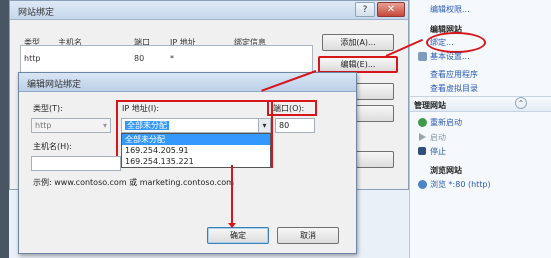  Describe the element at coordinates (238, 235) in the screenshot. I see `ok-button: 确定` at that location.